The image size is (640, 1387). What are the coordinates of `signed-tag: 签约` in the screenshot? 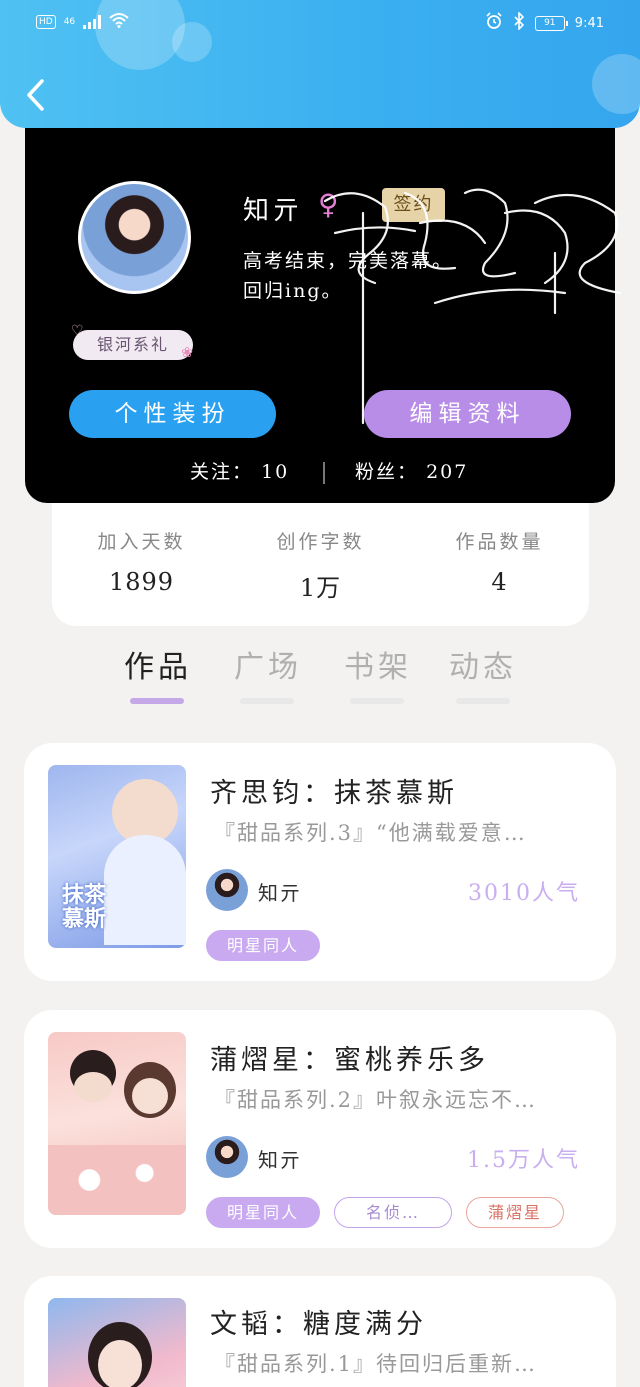 It's located at (413, 205).